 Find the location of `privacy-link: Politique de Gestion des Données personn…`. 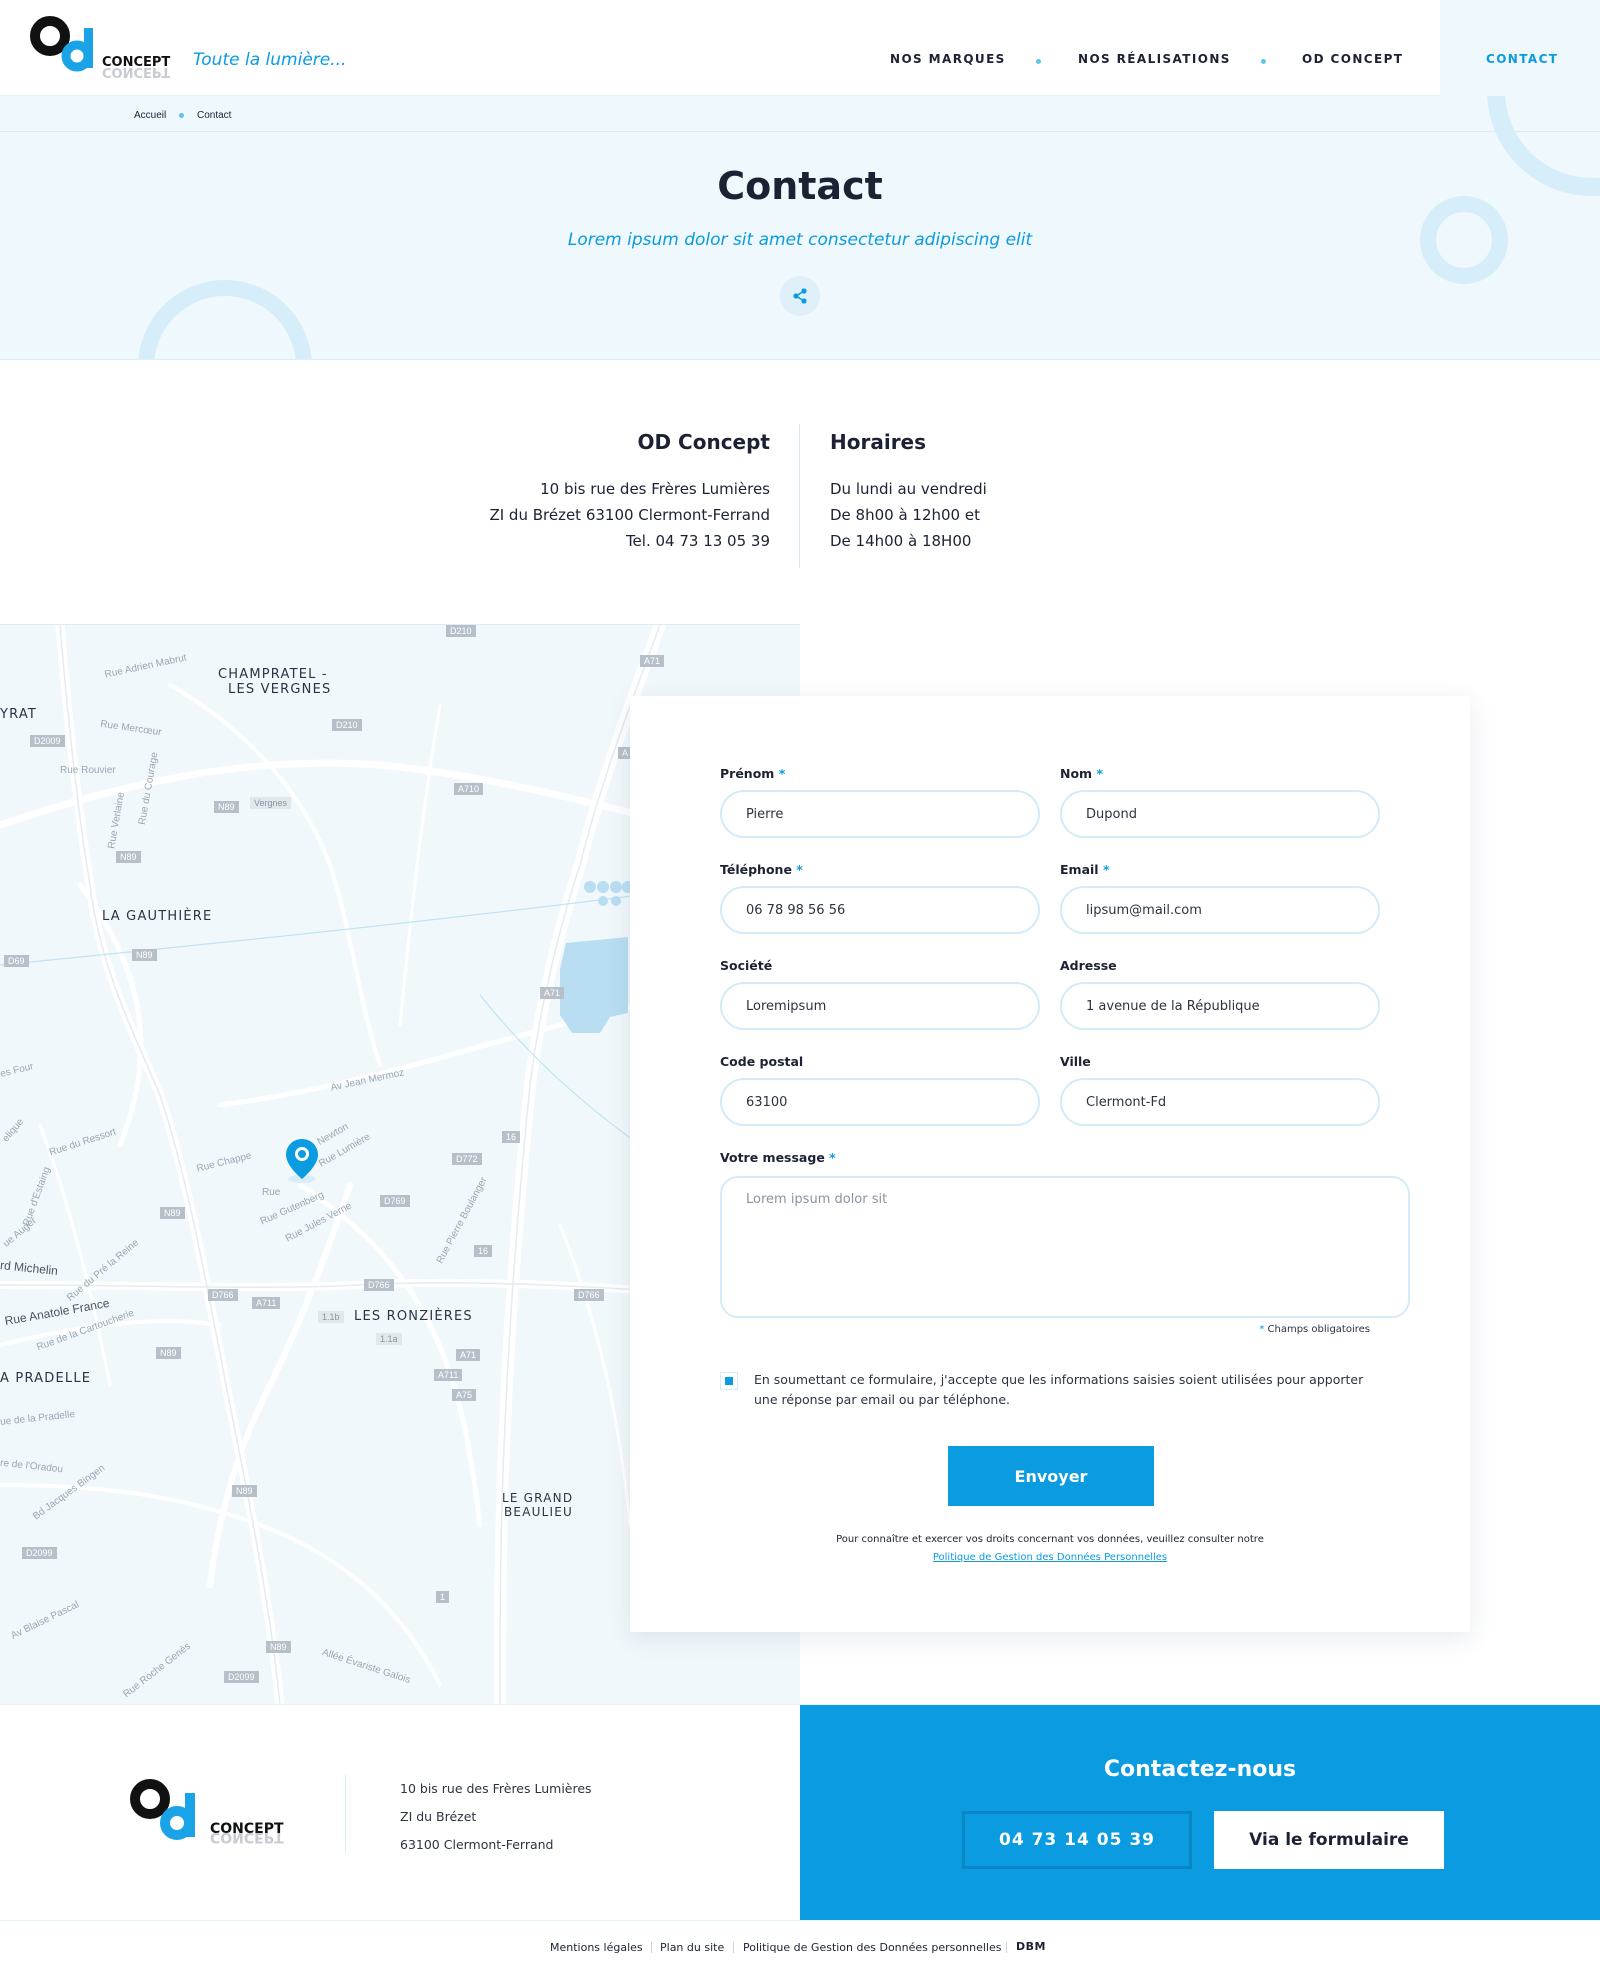

privacy-link: Politique de Gestion des Données personn… is located at coordinates (872, 1947).